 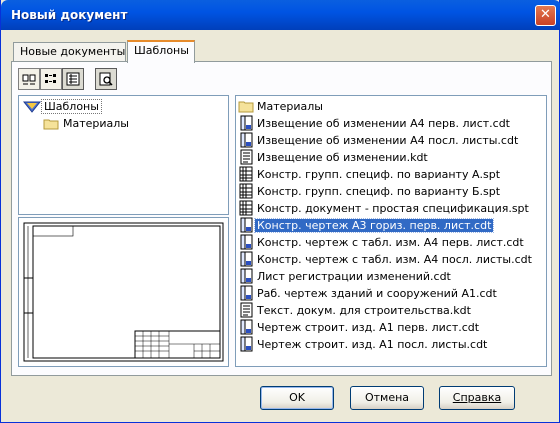 What do you see at coordinates (354, 276) in the screenshot?
I see `file-name: Лист регистрации изменений.cdt` at bounding box center [354, 276].